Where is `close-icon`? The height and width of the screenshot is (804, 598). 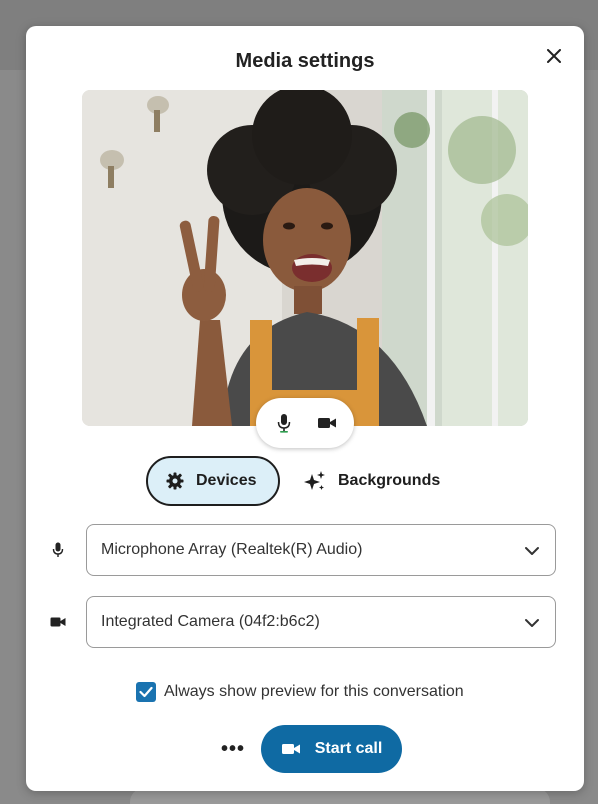 close-icon is located at coordinates (554, 56).